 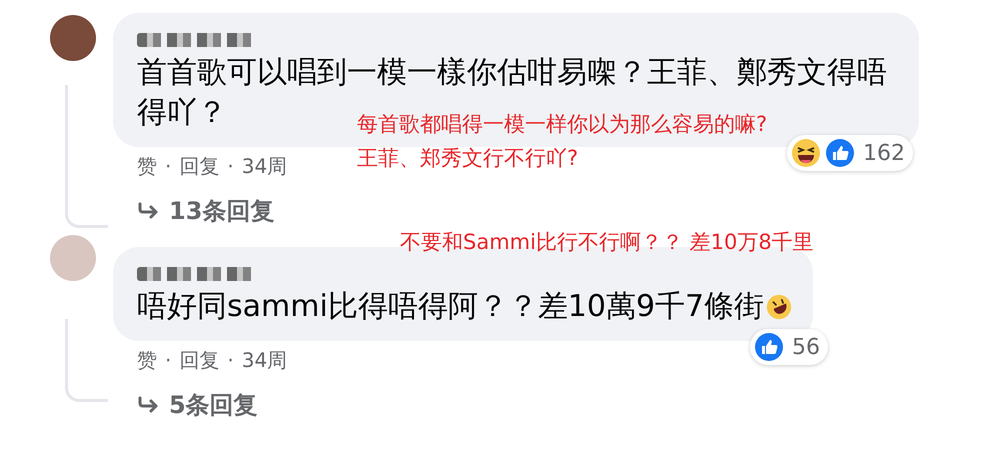 I want to click on annotation-text: 不要和Sammi比行不行啊？？ 差10万8千里, so click(x=607, y=242).